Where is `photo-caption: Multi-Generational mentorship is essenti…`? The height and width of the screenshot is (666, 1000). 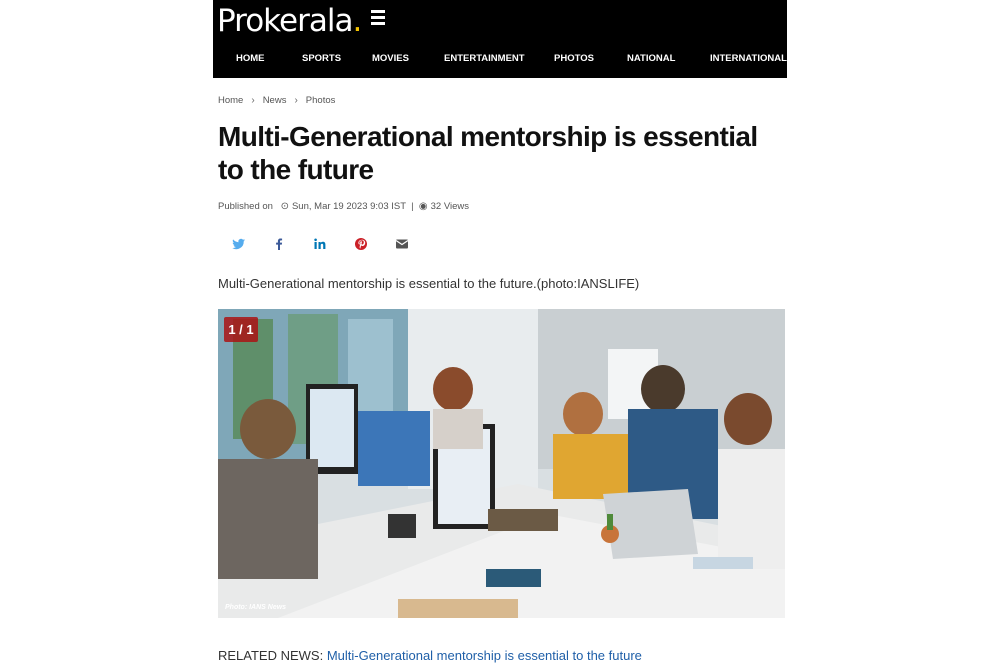 photo-caption: Multi-Generational mentorship is essenti… is located at coordinates (429, 283).